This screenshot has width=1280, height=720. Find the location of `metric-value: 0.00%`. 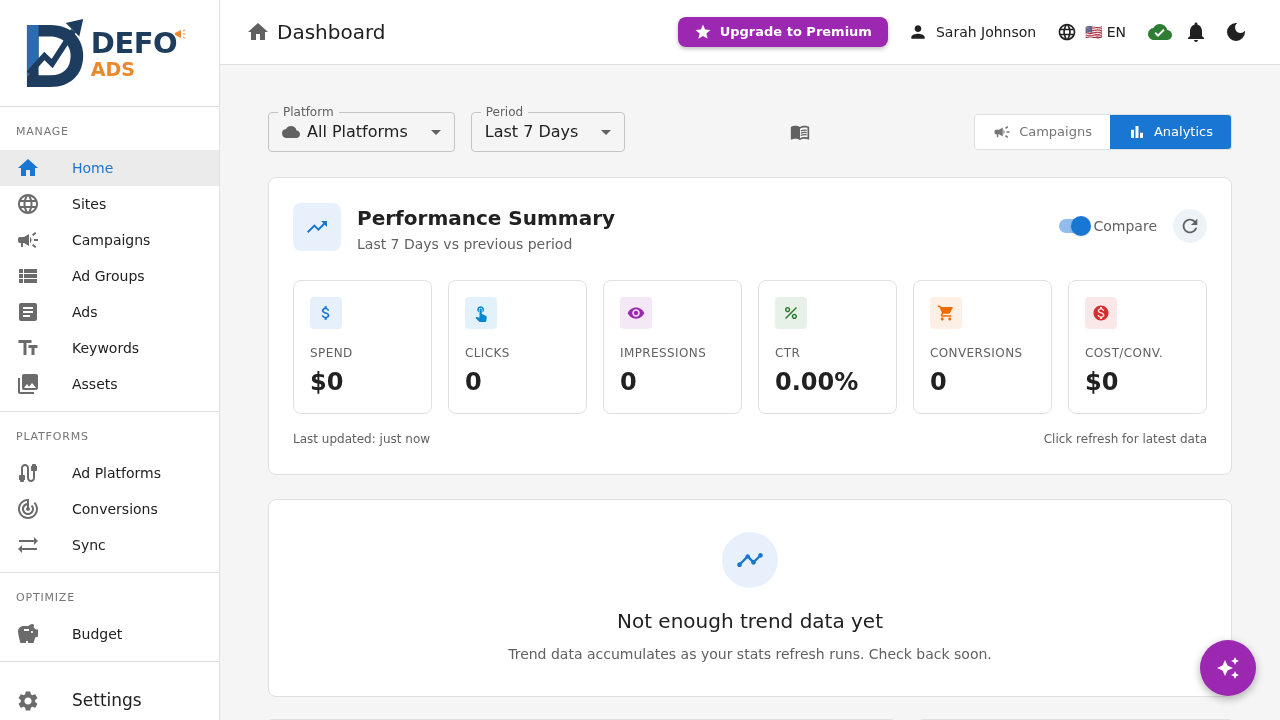

metric-value: 0.00% is located at coordinates (817, 382).